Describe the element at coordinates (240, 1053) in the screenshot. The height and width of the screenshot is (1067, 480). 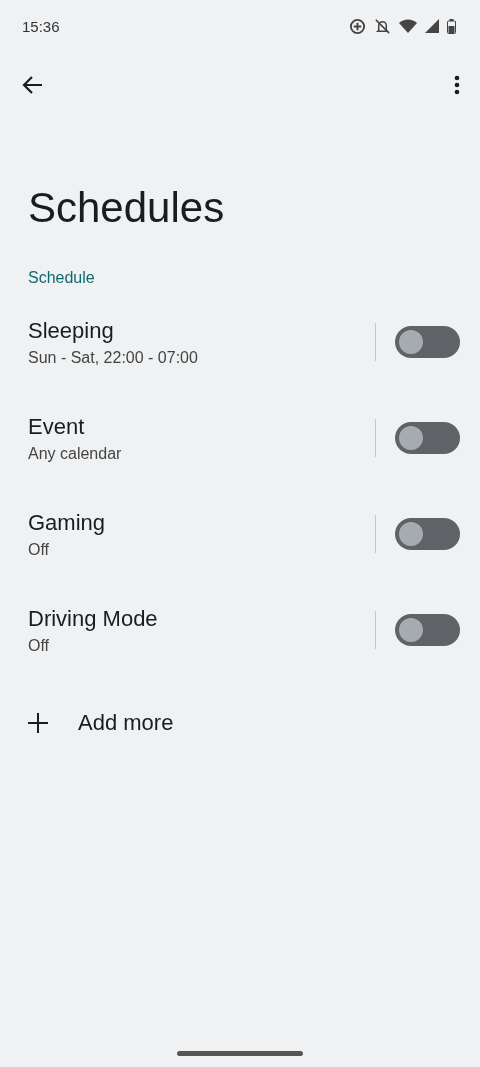
I see `gesture-handle` at that location.